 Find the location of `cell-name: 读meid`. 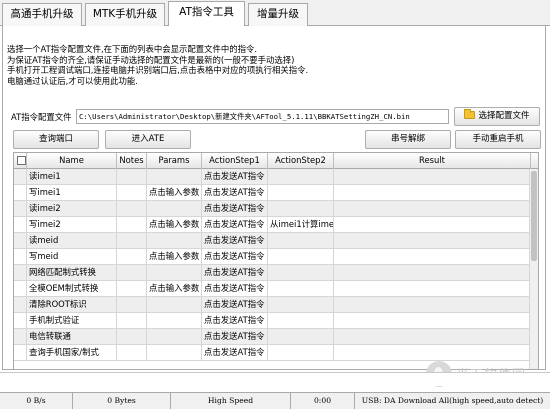

cell-name: 读meid is located at coordinates (72, 240).